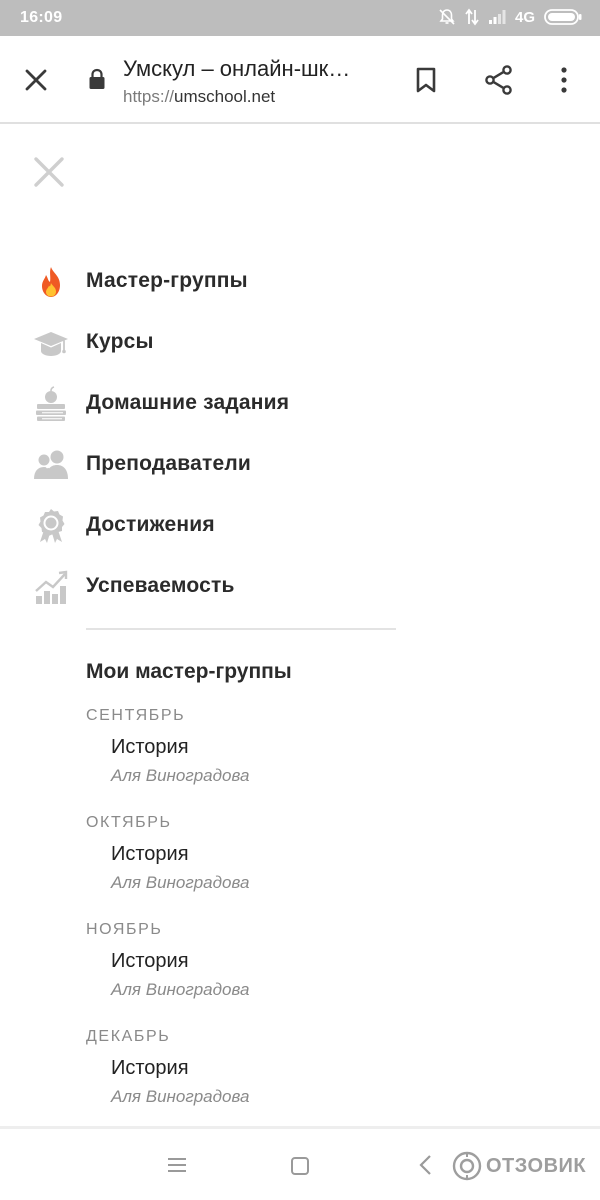 The image size is (600, 1200). What do you see at coordinates (150, 524) in the screenshot?
I see `nav-item-label: Достижения` at bounding box center [150, 524].